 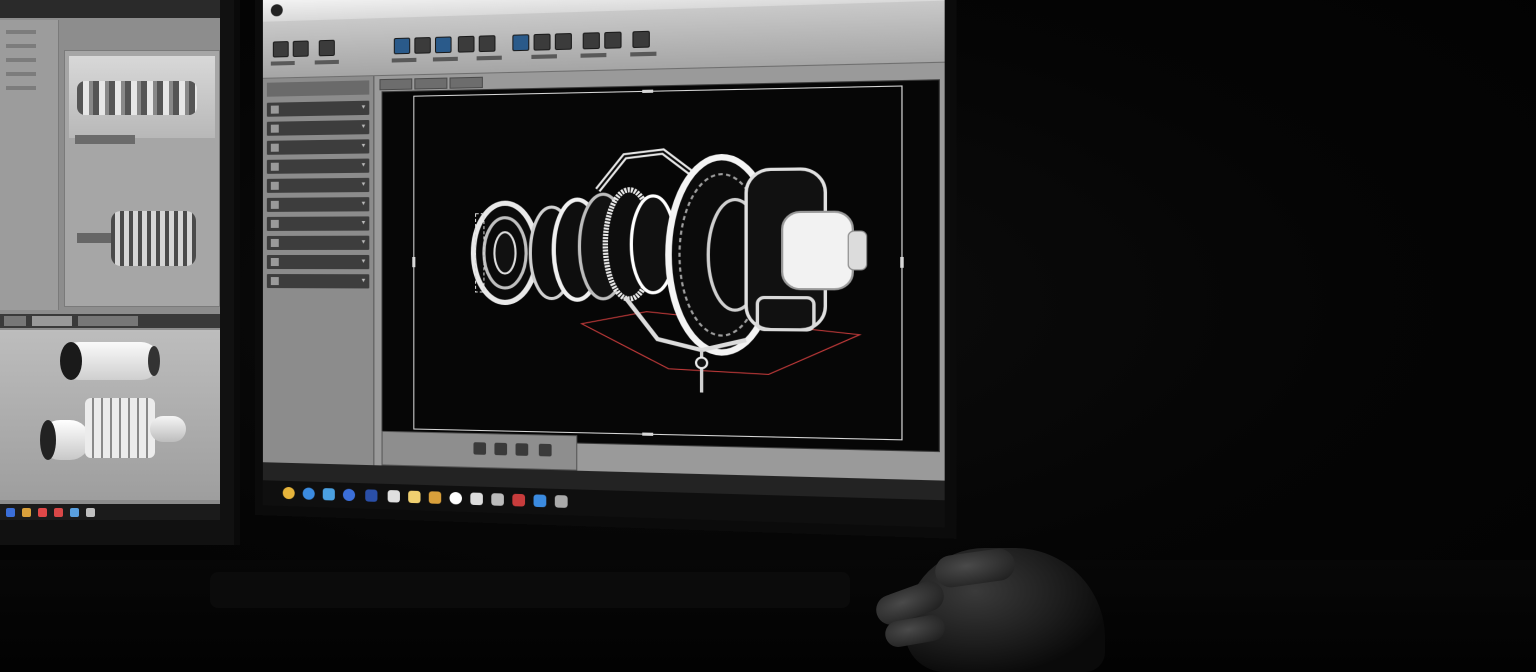 I want to click on app-logo-icon, so click(x=277, y=10).